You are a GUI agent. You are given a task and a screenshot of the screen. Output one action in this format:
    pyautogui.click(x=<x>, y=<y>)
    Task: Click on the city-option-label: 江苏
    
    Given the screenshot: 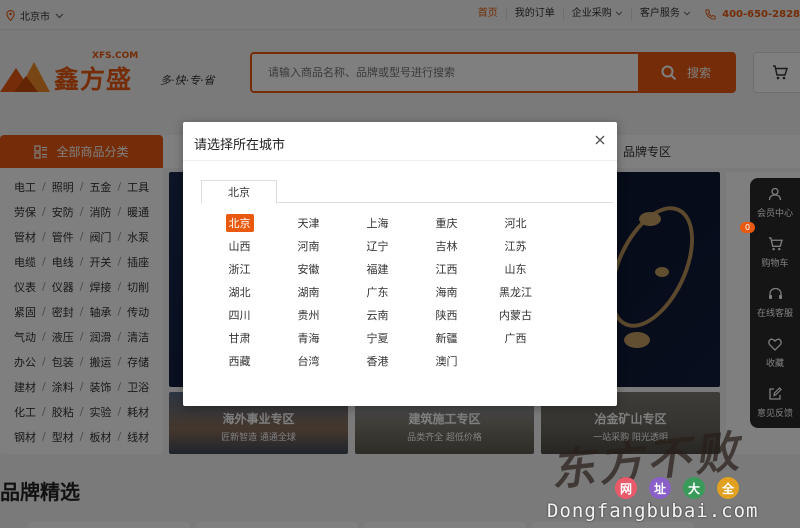 What is the action you would take?
    pyautogui.click(x=515, y=246)
    